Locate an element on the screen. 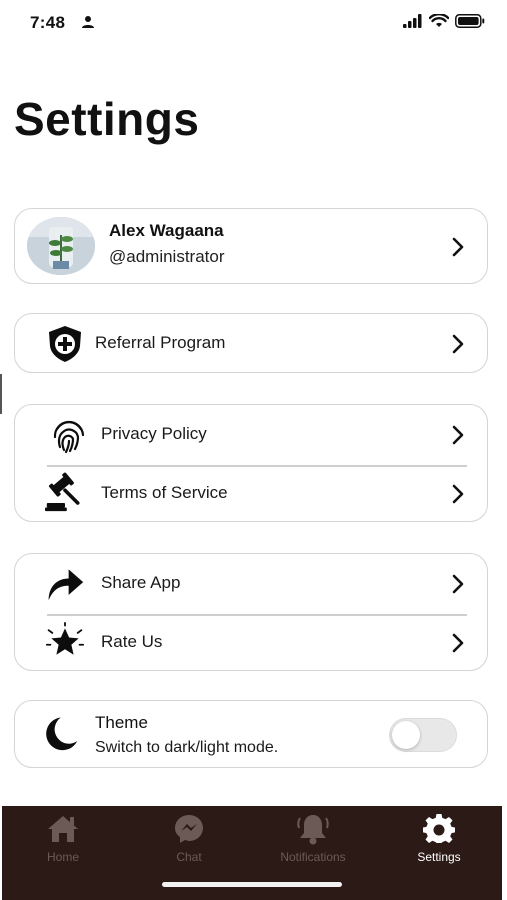  home-indicator is located at coordinates (252, 884).